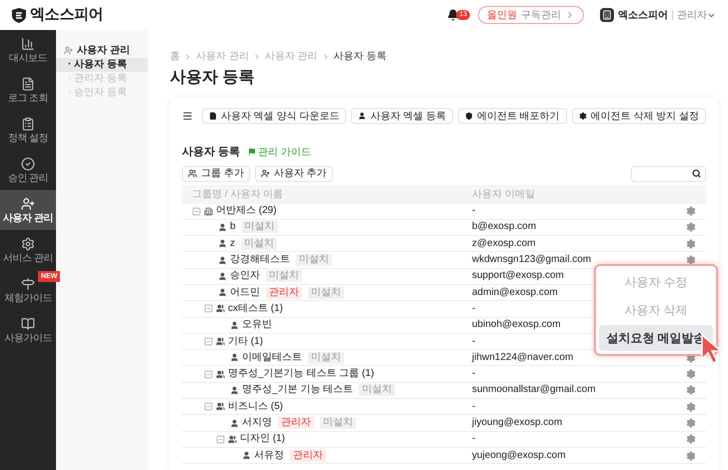  I want to click on breadcrumb-separator-icon, so click(188, 57).